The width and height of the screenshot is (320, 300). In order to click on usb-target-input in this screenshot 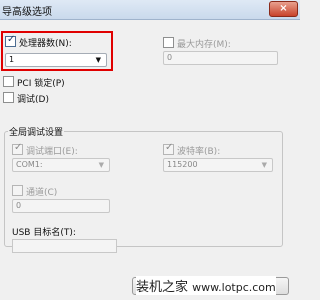, I will do `click(64, 246)`.